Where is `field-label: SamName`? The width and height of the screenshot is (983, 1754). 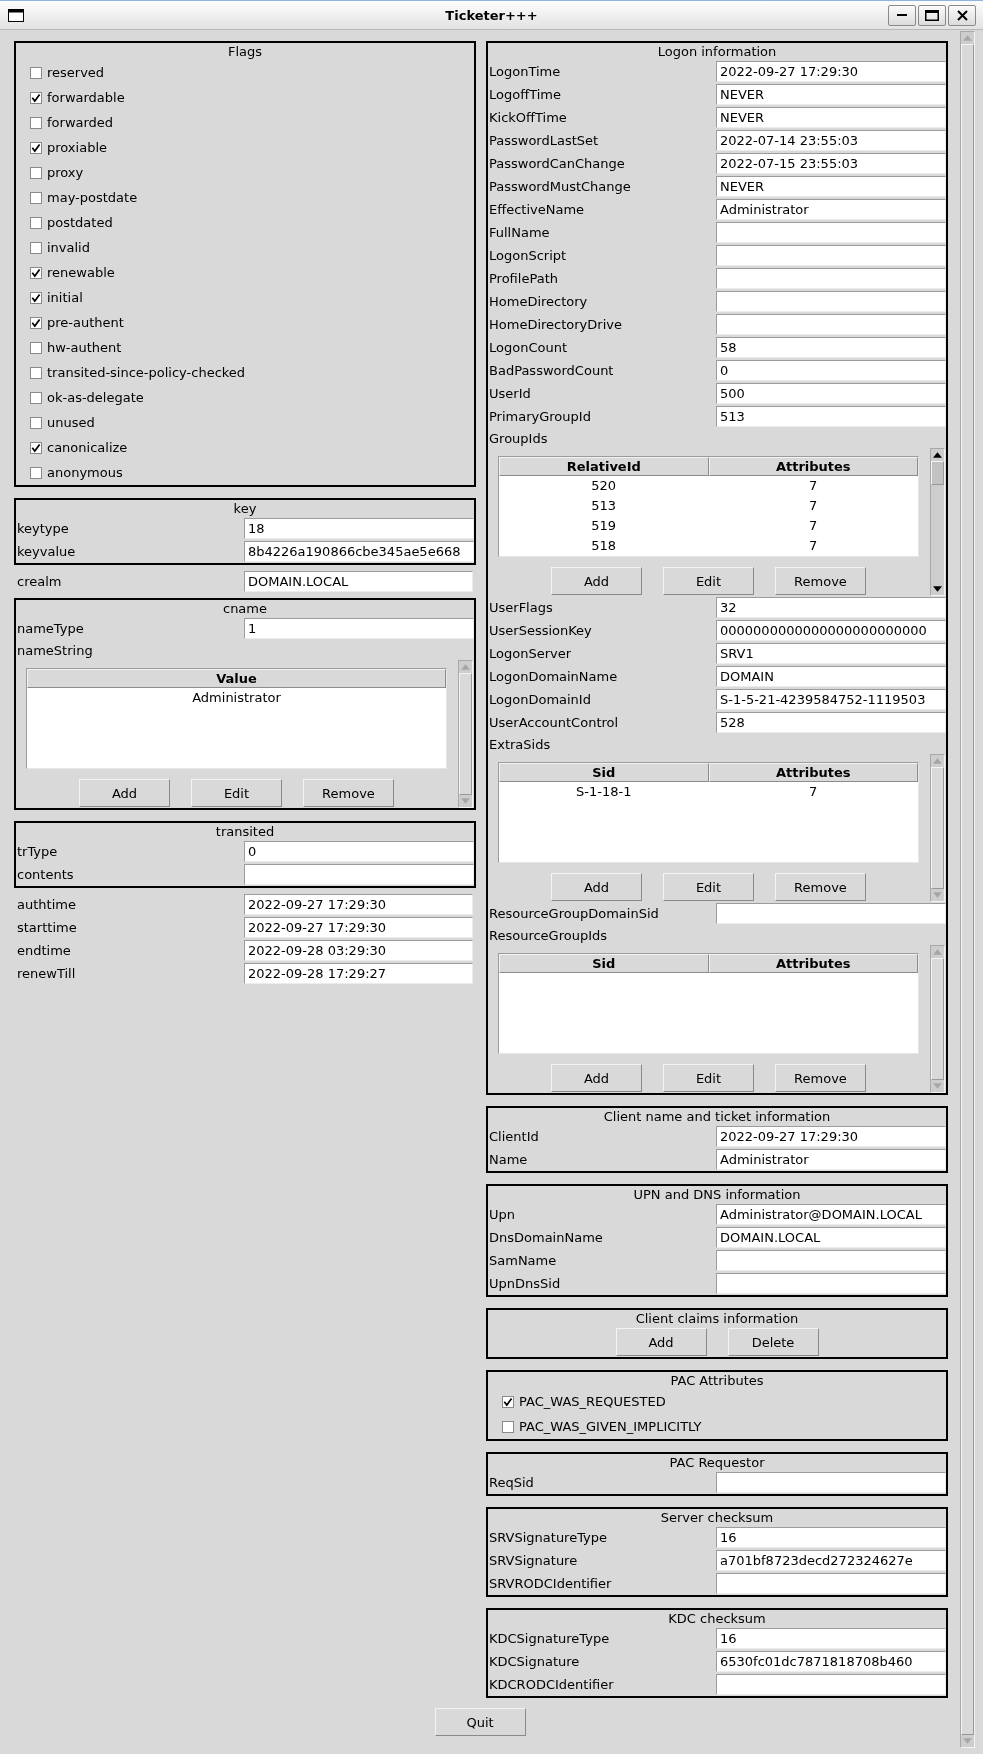 field-label: SamName is located at coordinates (522, 1260).